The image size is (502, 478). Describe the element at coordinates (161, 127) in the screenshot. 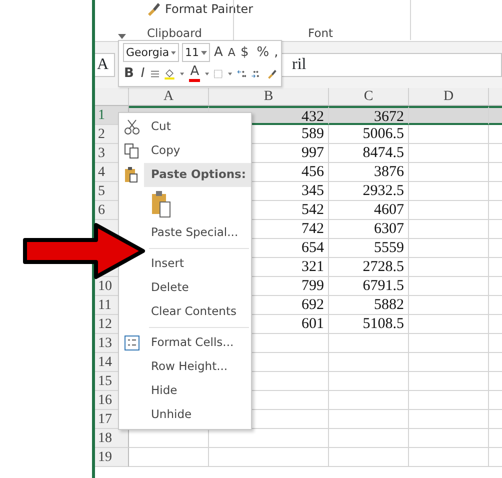

I see `menu-item: Cut` at that location.